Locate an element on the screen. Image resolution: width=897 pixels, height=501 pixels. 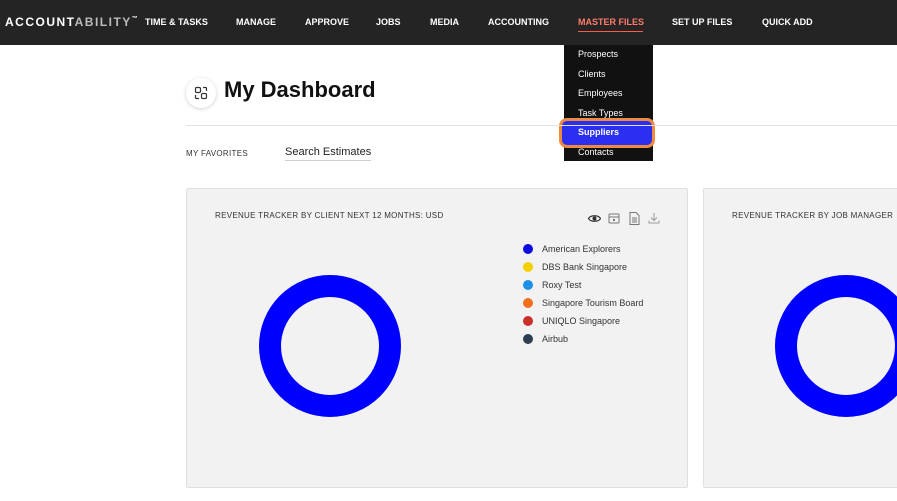
logo-text-light: ABILITY is located at coordinates (103, 22).